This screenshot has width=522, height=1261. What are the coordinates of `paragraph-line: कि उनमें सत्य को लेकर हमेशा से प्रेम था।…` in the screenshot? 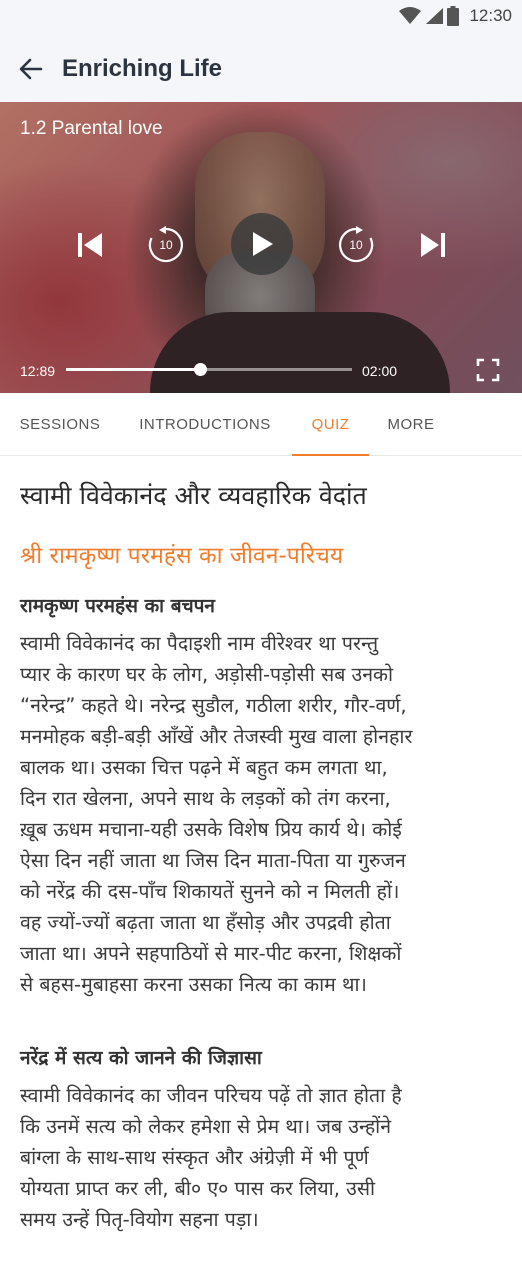 It's located at (206, 1126).